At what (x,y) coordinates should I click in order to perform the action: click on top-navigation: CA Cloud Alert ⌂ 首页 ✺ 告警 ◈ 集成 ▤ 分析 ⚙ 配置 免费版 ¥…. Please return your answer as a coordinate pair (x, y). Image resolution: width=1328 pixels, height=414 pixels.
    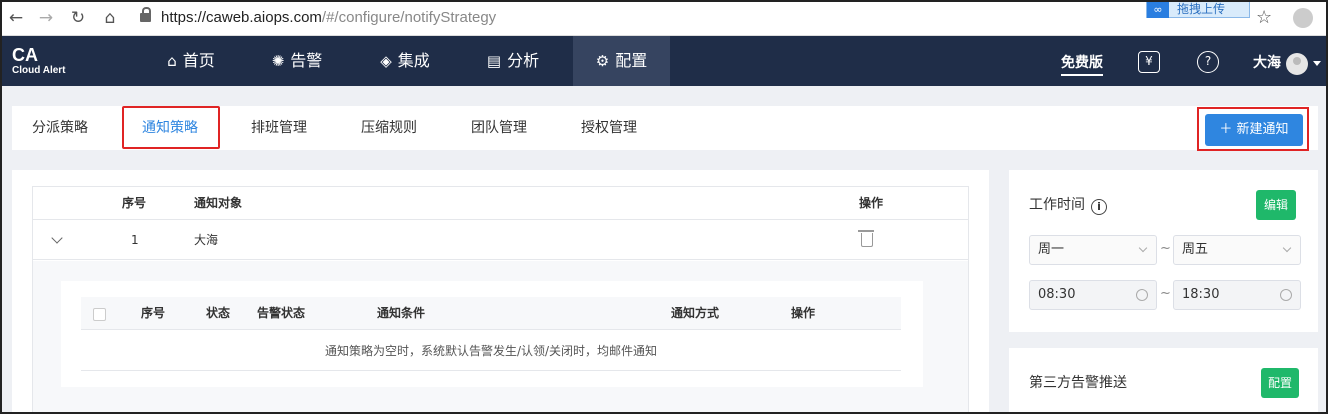
    Looking at the image, I should click on (664, 61).